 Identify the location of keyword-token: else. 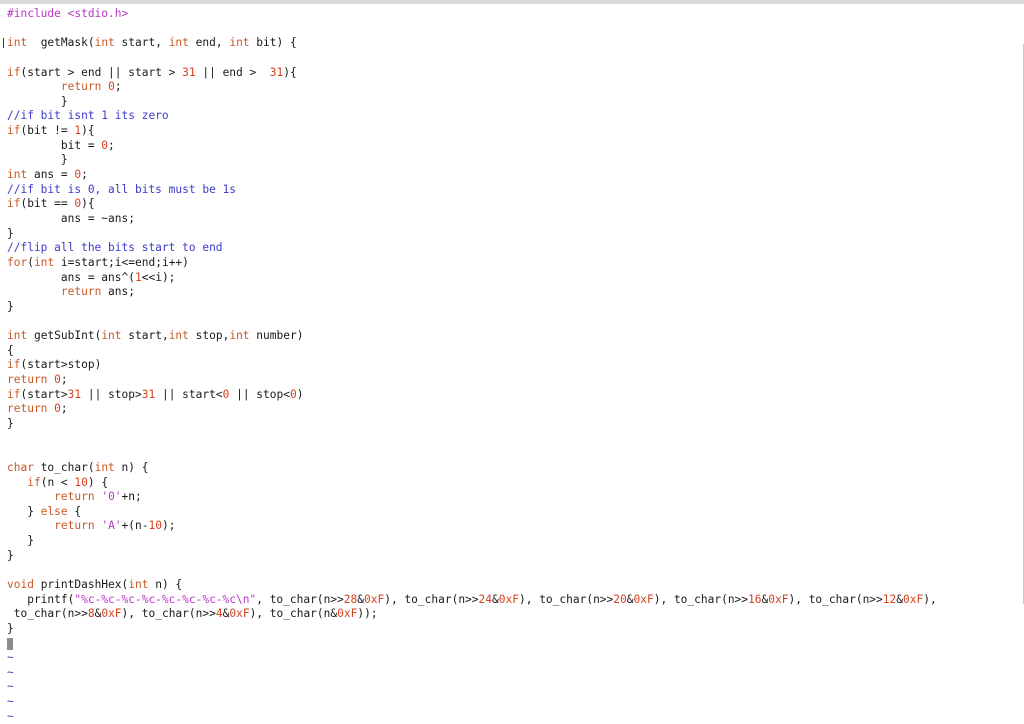
(54, 511).